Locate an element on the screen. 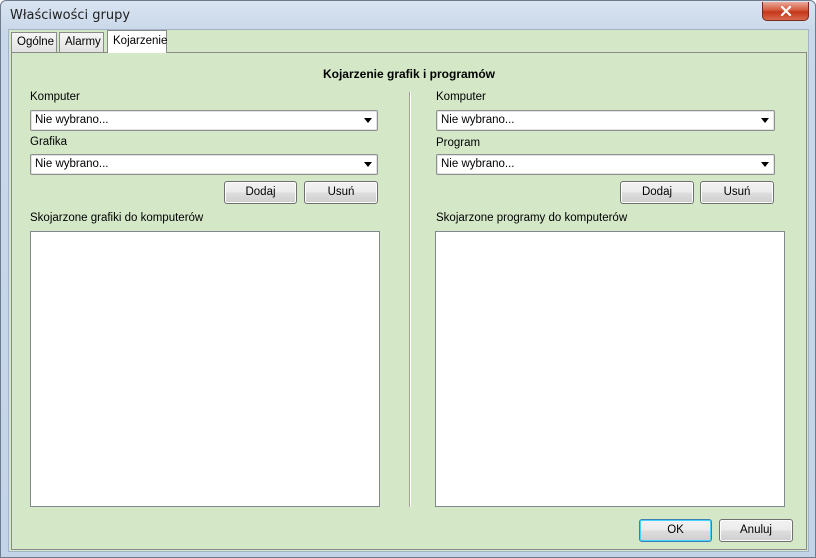 The height and width of the screenshot is (558, 816). left-computer-label: Komputer is located at coordinates (55, 97).